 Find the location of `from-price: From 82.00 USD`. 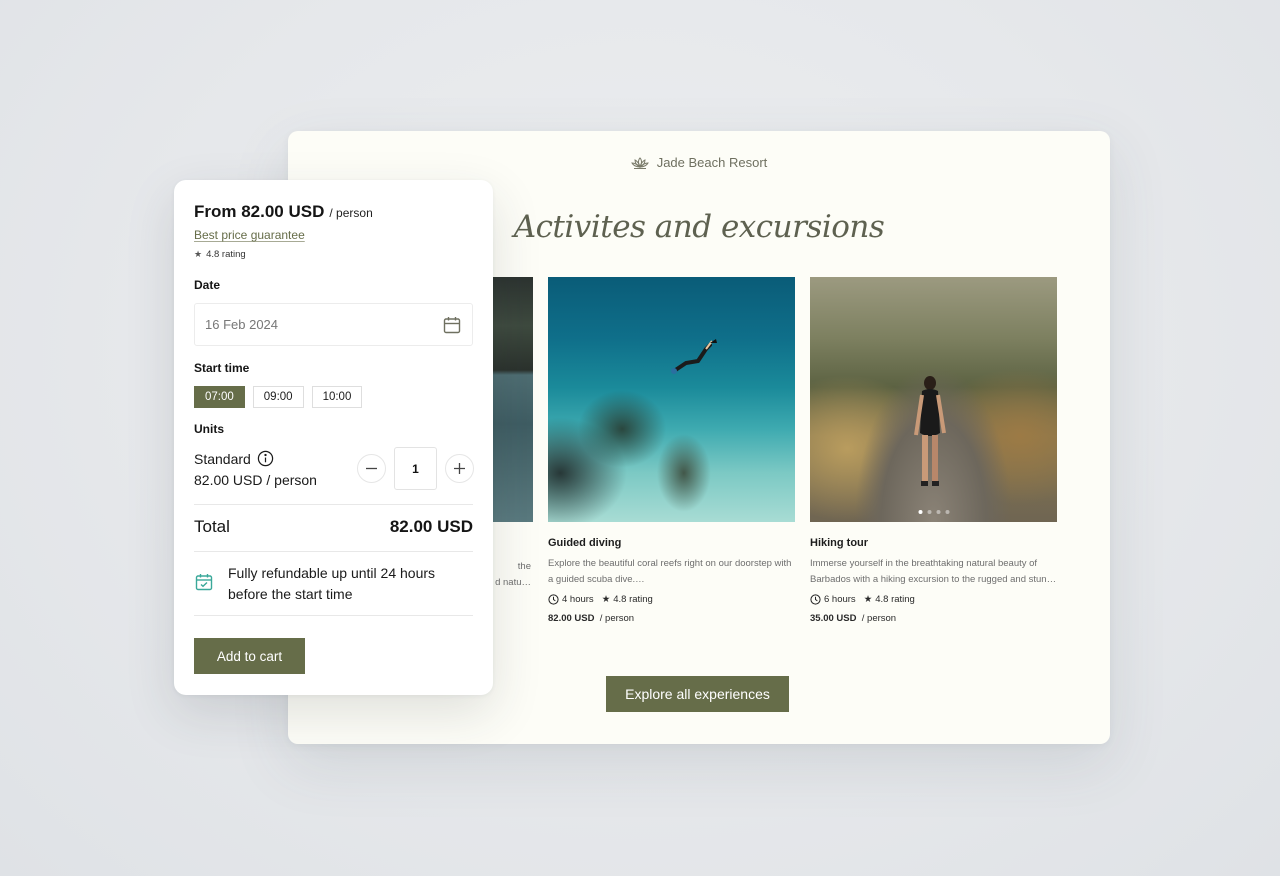

from-price: From 82.00 USD is located at coordinates (259, 211).